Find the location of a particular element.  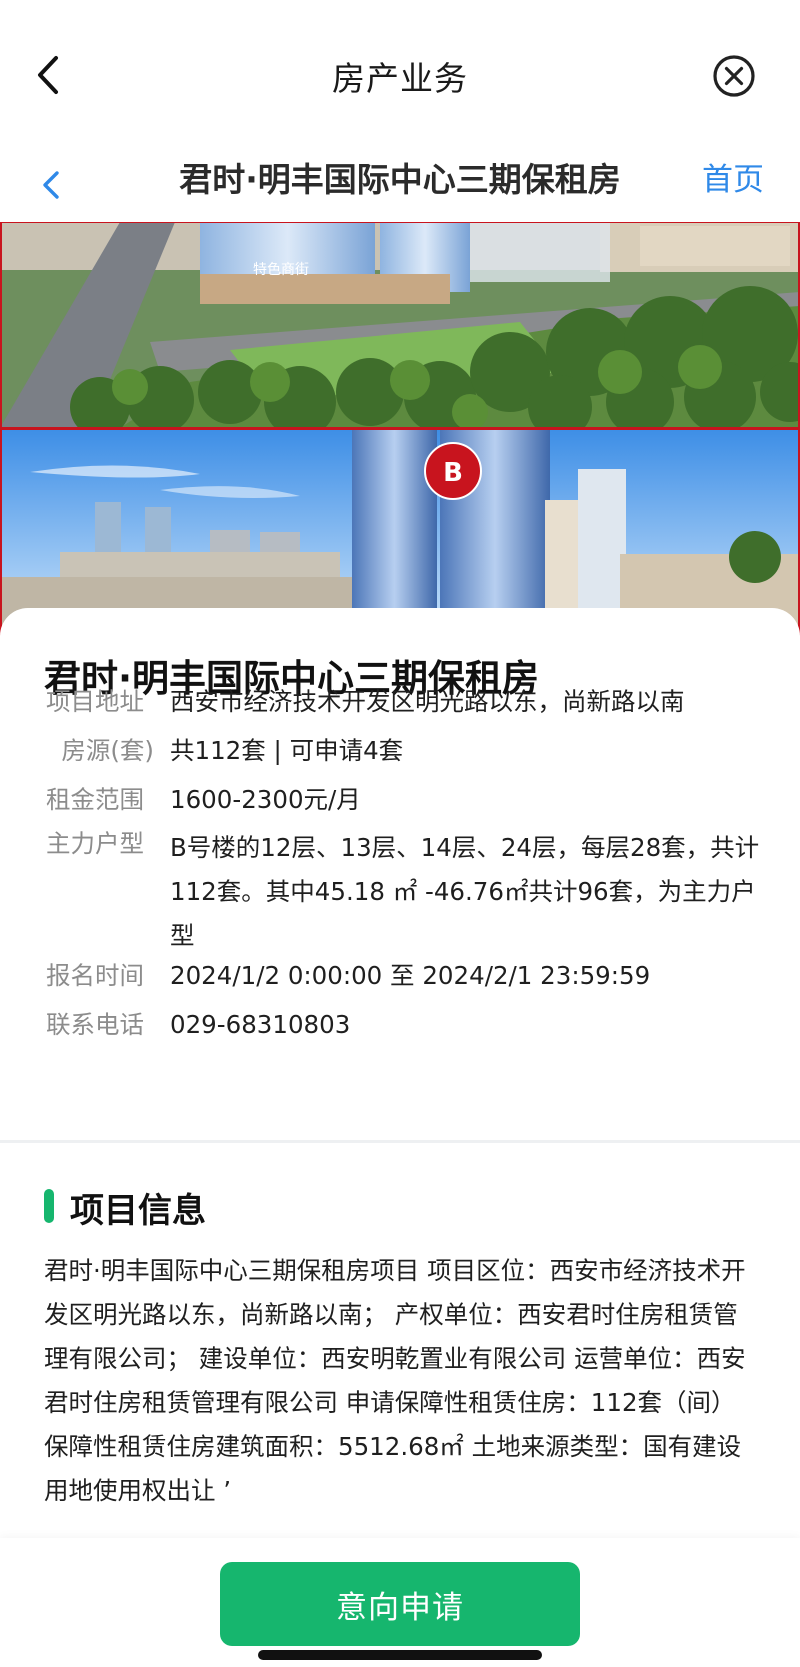

nav-bar: 房产业务 is located at coordinates (400, 75).